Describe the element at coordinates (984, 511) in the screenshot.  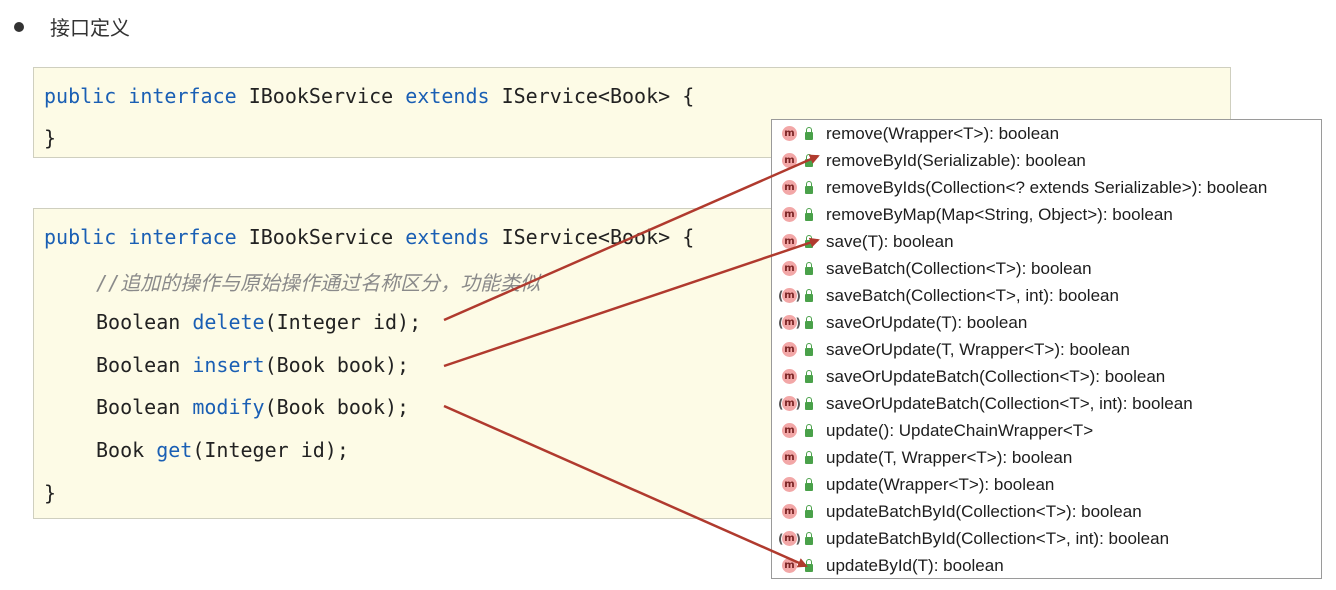
I see `completion-label: updateBatchById(Collection<T>): boolean` at that location.